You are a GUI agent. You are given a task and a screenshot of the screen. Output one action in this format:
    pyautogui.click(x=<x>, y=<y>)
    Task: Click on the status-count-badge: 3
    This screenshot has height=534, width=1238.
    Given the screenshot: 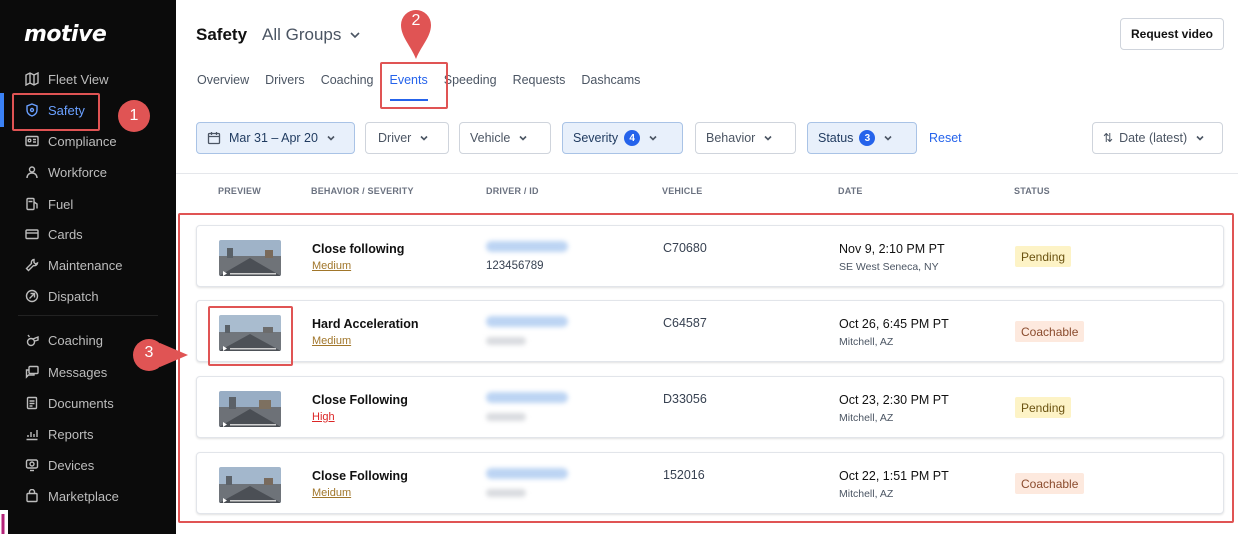 What is the action you would take?
    pyautogui.click(x=867, y=138)
    